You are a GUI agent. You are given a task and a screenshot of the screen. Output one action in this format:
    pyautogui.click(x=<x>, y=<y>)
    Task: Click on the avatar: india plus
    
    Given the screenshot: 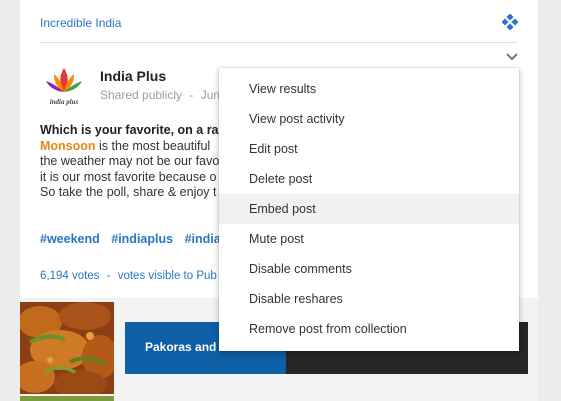 What is the action you would take?
    pyautogui.click(x=64, y=86)
    